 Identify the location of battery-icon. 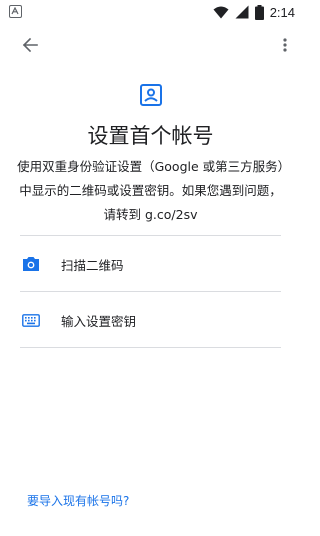
(259, 12).